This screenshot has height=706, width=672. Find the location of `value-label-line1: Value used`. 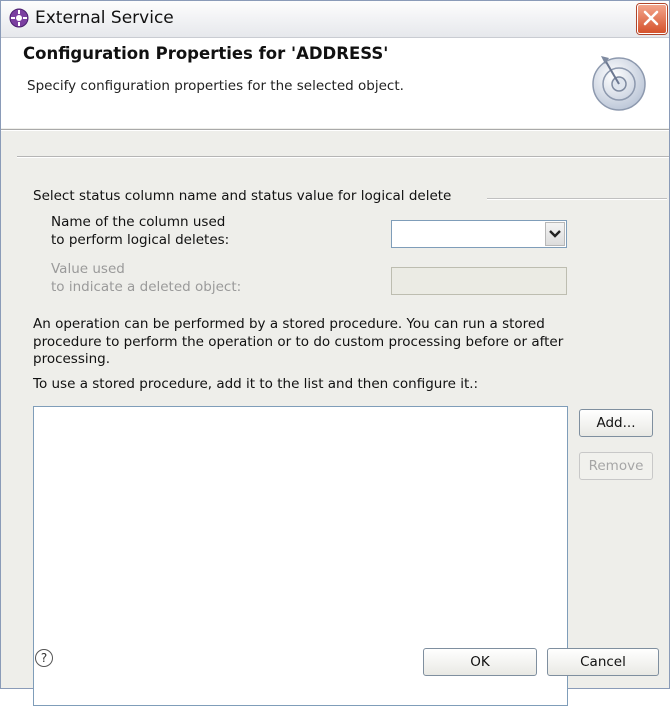

value-label-line1: Value used is located at coordinates (88, 269).